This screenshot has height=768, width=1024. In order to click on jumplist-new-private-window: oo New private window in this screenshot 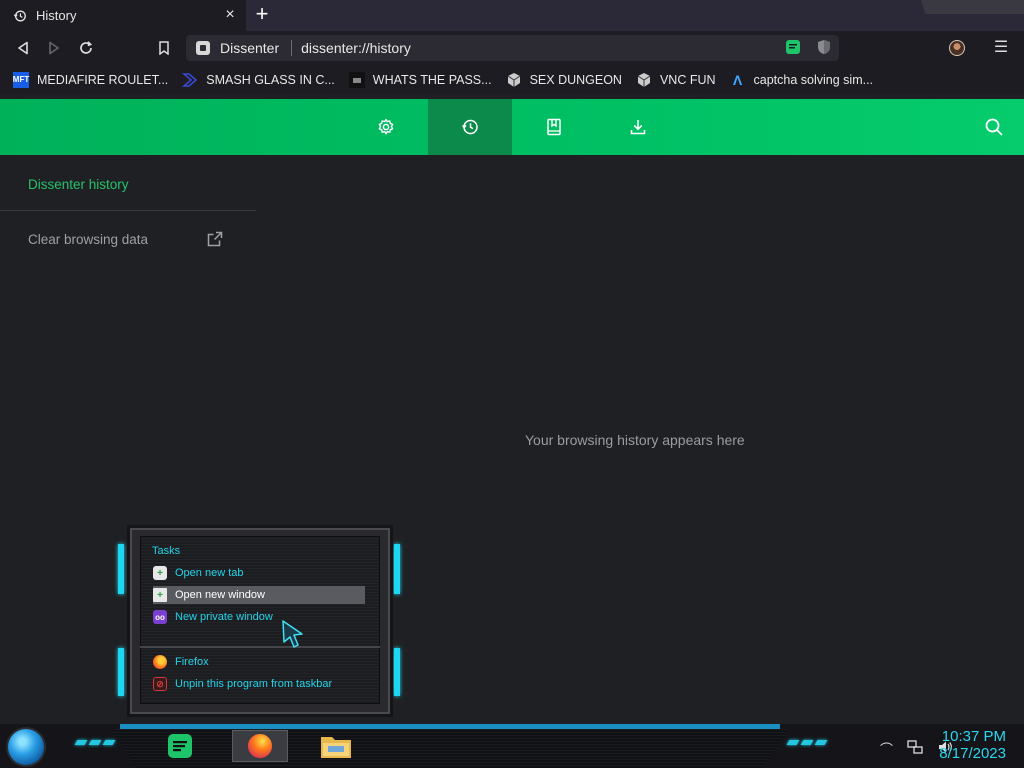, I will do `click(259, 617)`.